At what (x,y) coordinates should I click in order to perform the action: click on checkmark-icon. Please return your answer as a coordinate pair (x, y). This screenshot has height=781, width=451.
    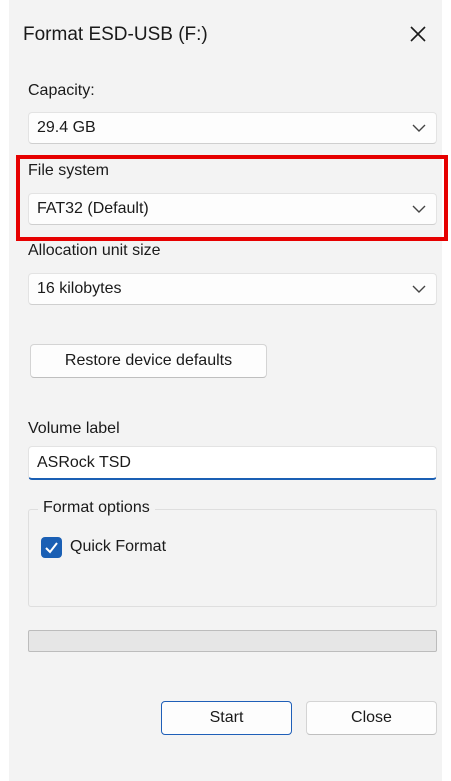
    Looking at the image, I should click on (51, 548).